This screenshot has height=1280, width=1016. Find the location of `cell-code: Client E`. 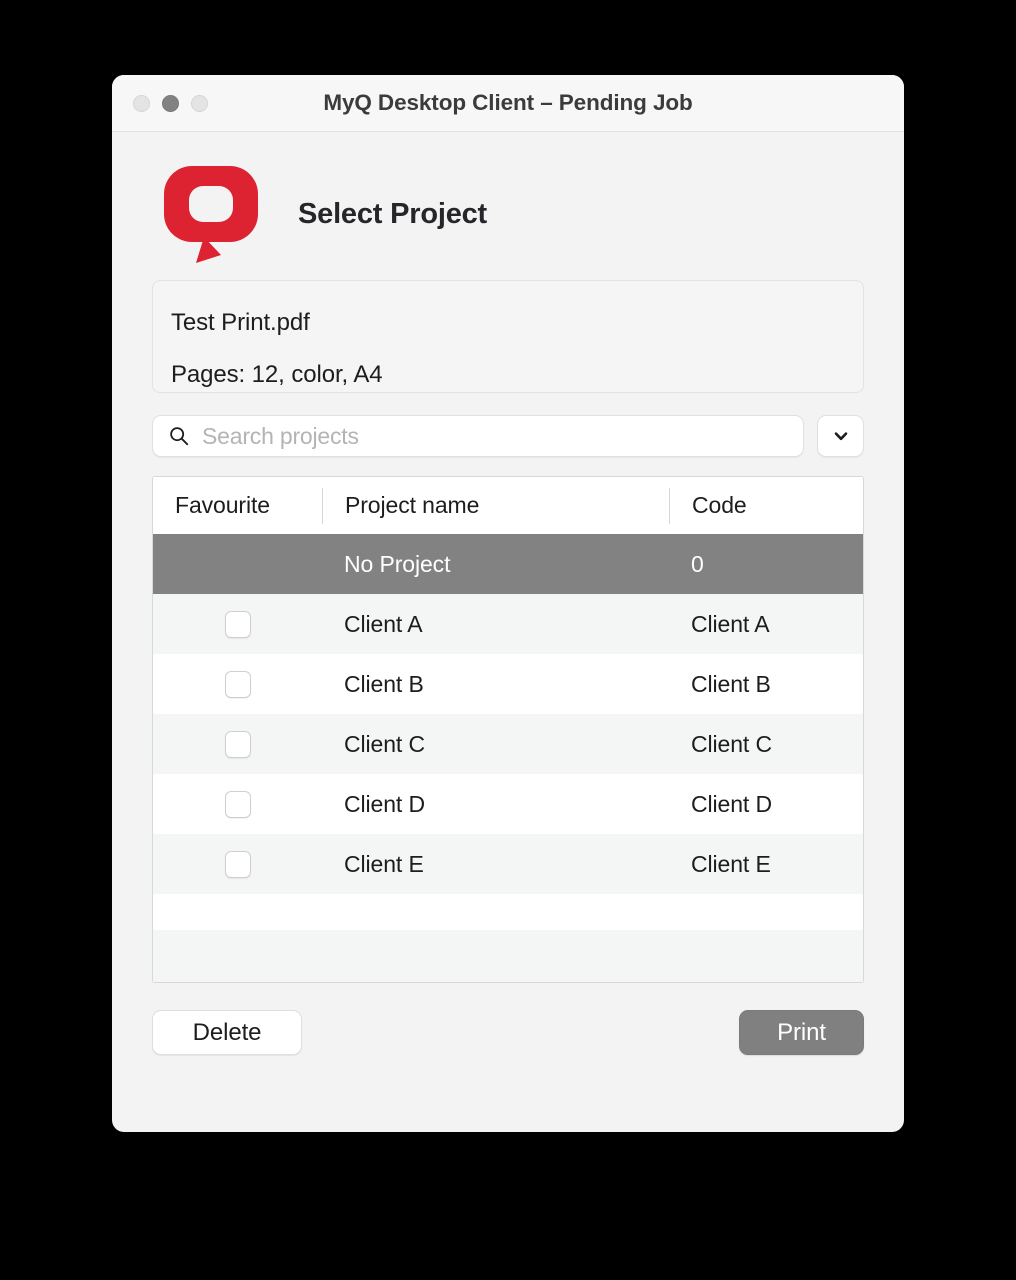

cell-code: Client E is located at coordinates (731, 863).